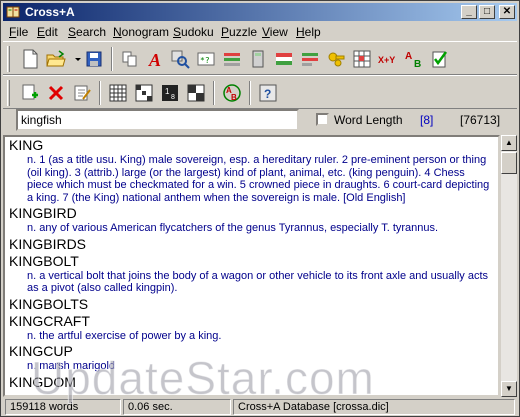 This screenshot has height=417, width=520. I want to click on app-book-icon, so click(13, 12).